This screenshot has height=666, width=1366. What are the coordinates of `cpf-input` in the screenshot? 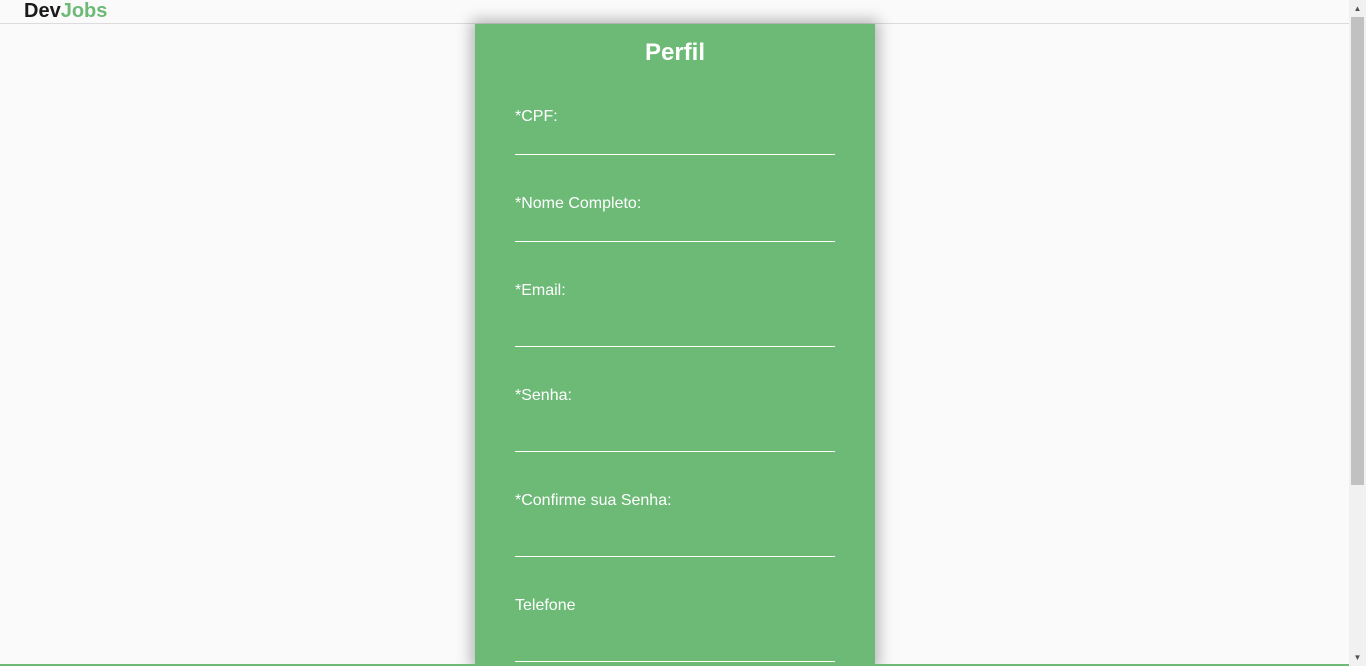 It's located at (675, 141).